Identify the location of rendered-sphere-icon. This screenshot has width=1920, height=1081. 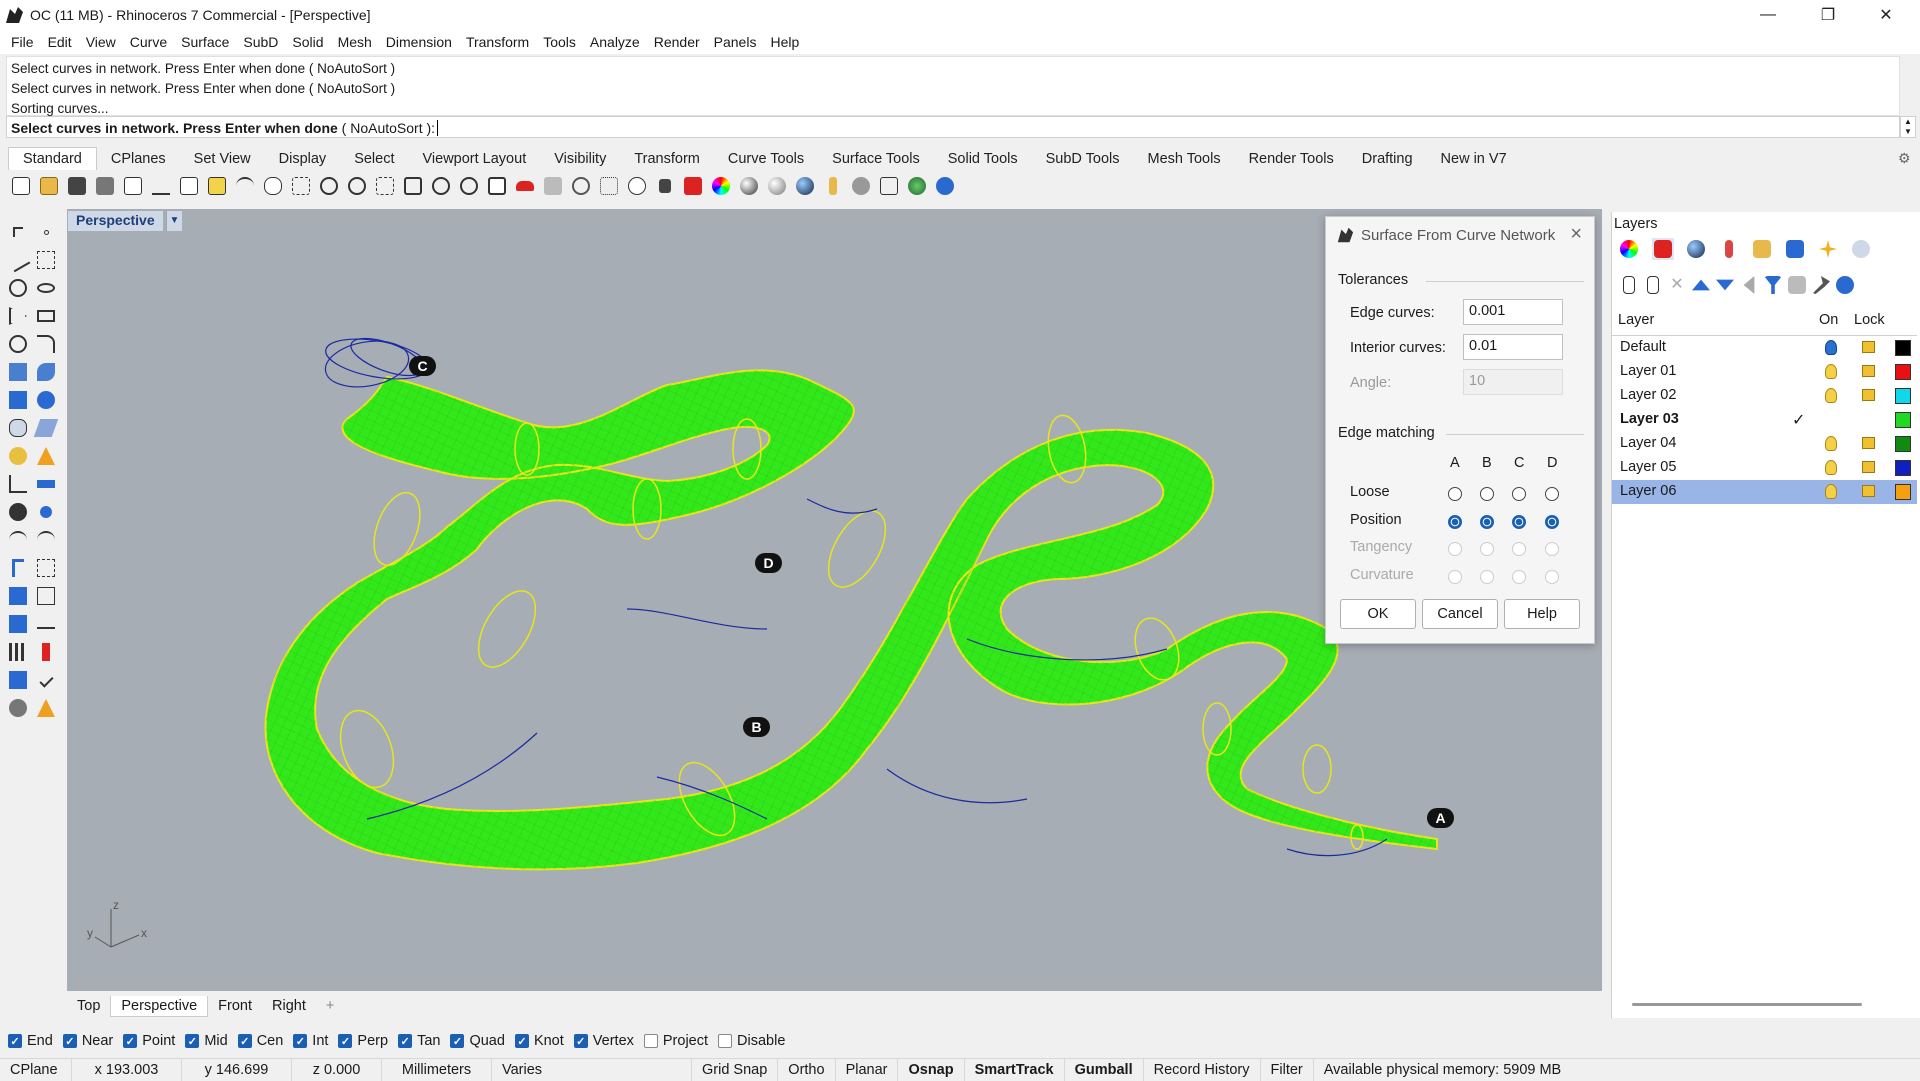
(777, 186).